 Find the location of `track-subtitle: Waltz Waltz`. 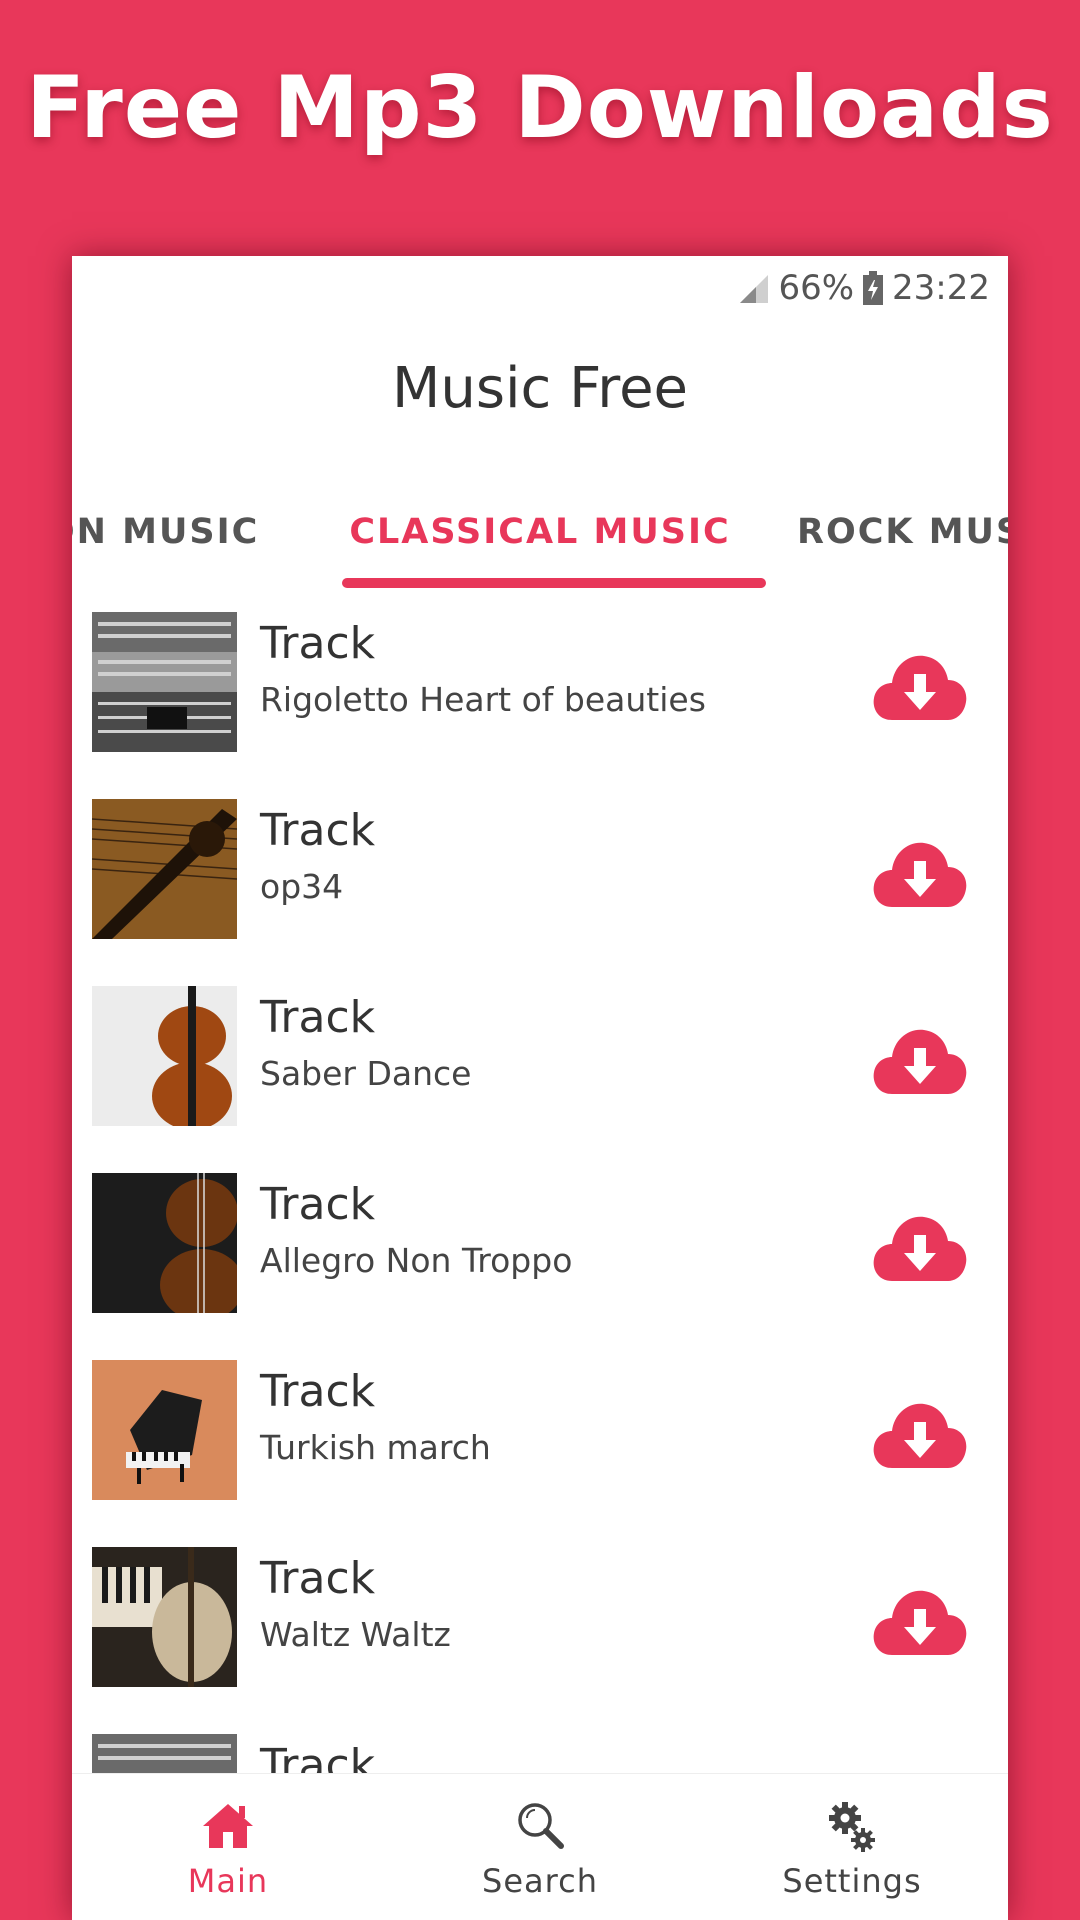

track-subtitle: Waltz Waltz is located at coordinates (355, 1634).